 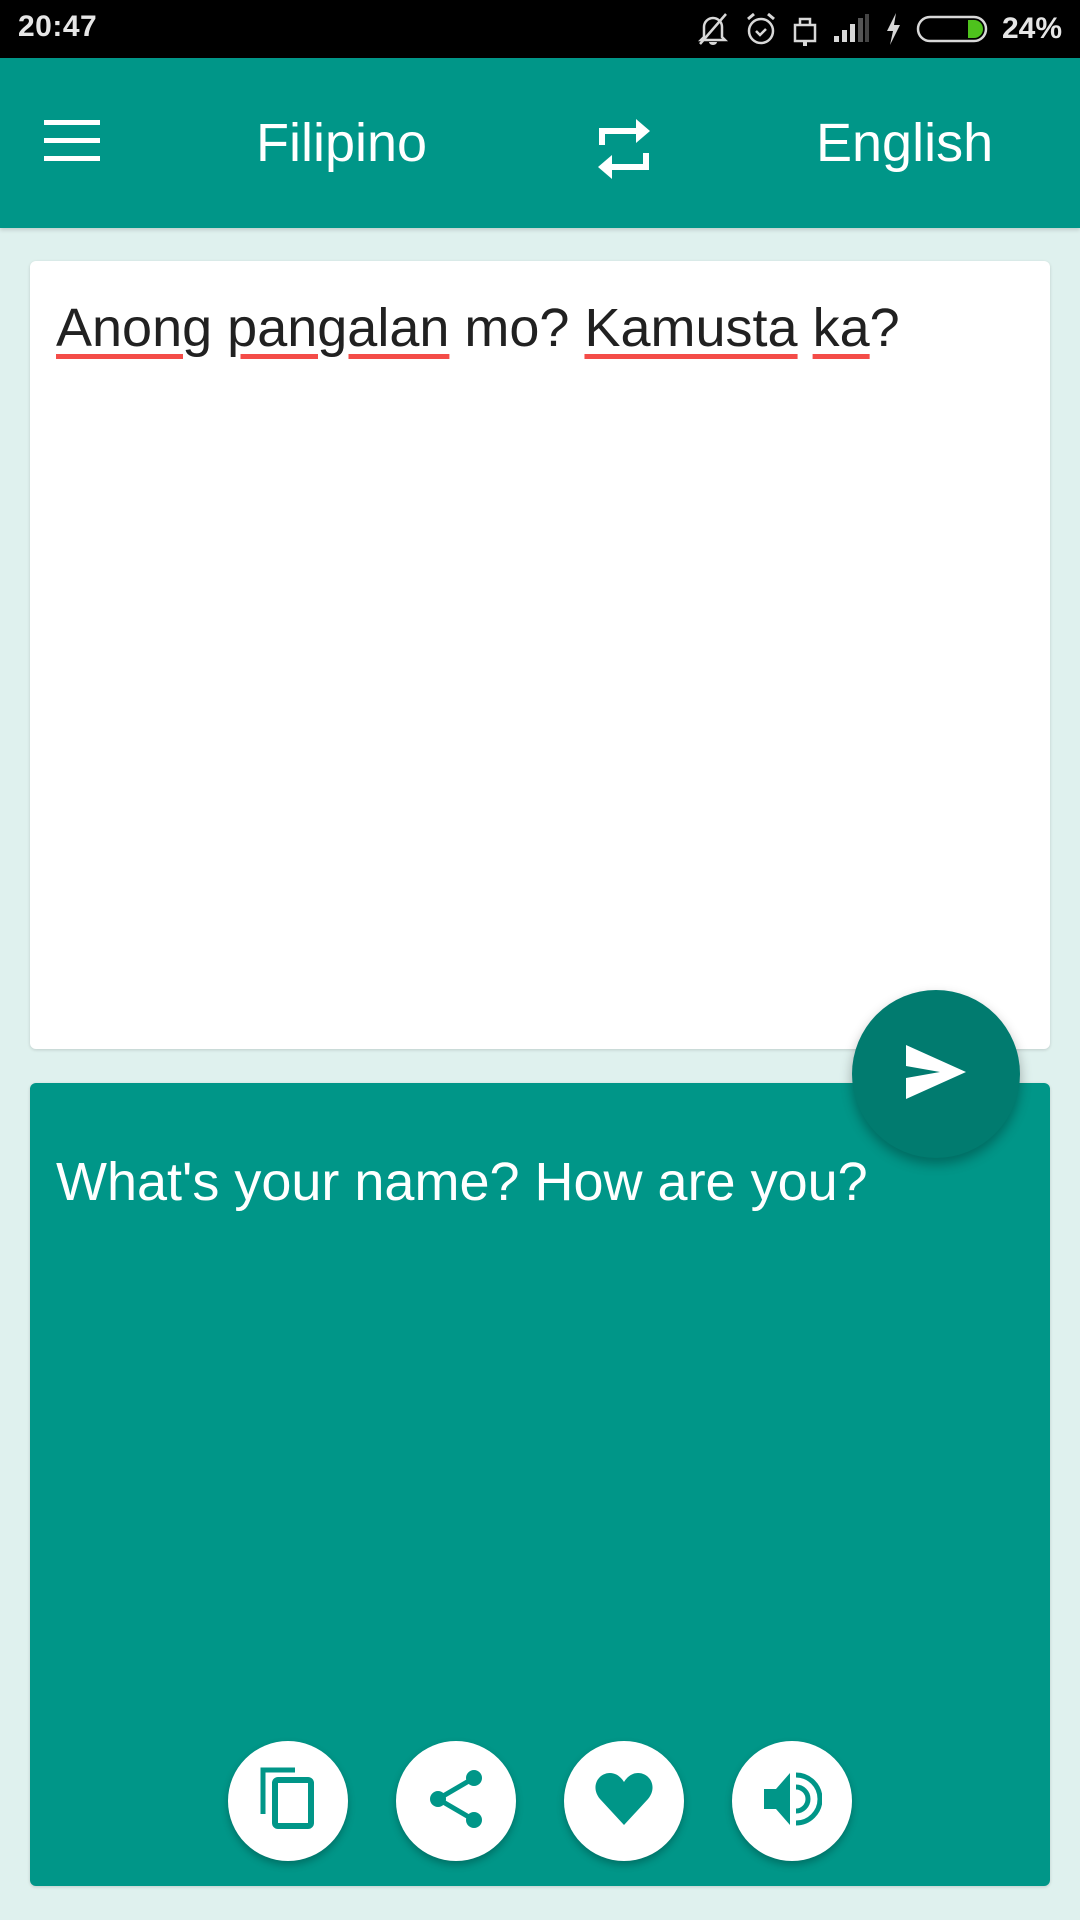 I want to click on target-language-selector: English, so click(x=904, y=143).